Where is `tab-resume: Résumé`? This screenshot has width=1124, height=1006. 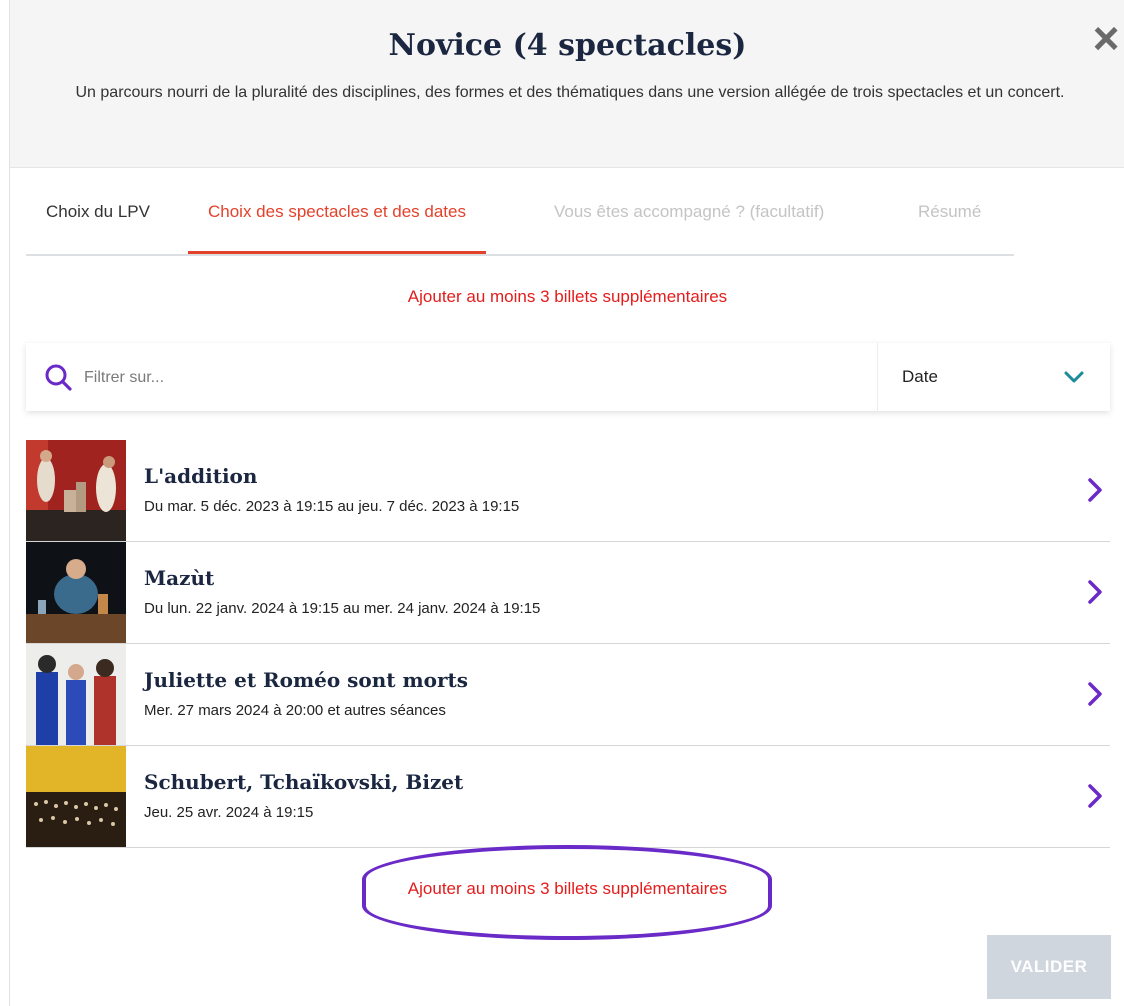 tab-resume: Résumé is located at coordinates (950, 211).